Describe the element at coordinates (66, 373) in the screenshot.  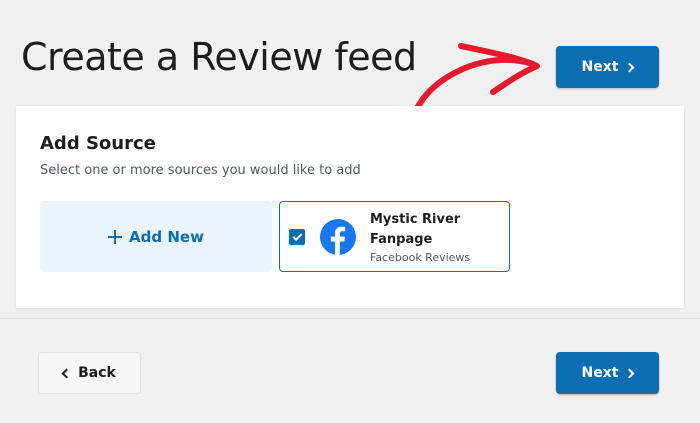
I see `chevron-left-icon` at that location.